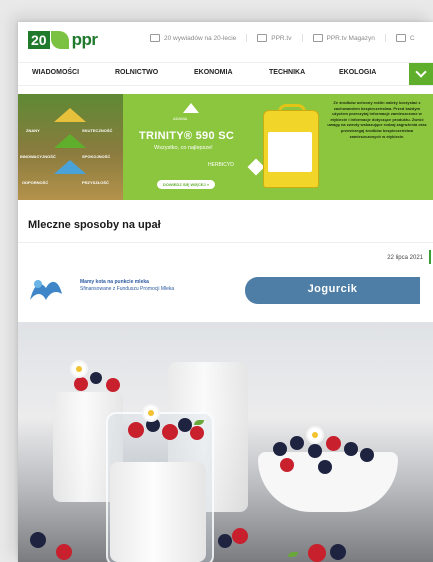 The height and width of the screenshot is (562, 433). What do you see at coordinates (59, 40) in the screenshot?
I see `leaf-icon` at bounding box center [59, 40].